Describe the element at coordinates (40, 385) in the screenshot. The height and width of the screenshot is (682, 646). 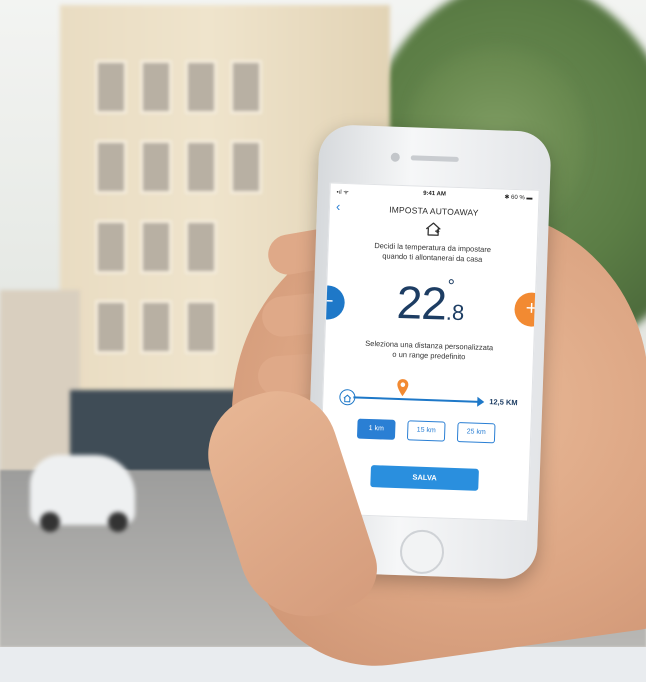
I see `building-left` at that location.